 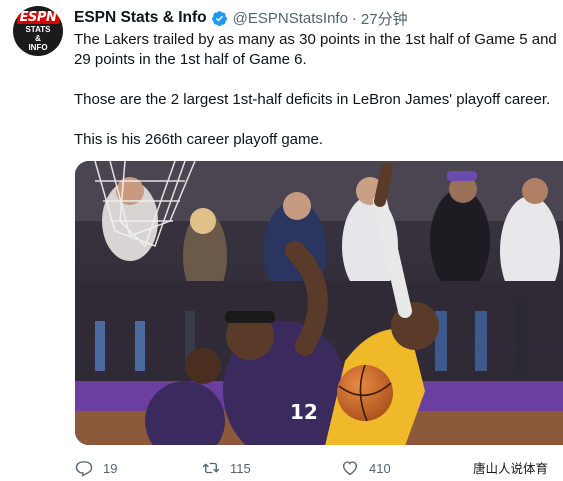 I want to click on verified-badge-icon, so click(x=219, y=18).